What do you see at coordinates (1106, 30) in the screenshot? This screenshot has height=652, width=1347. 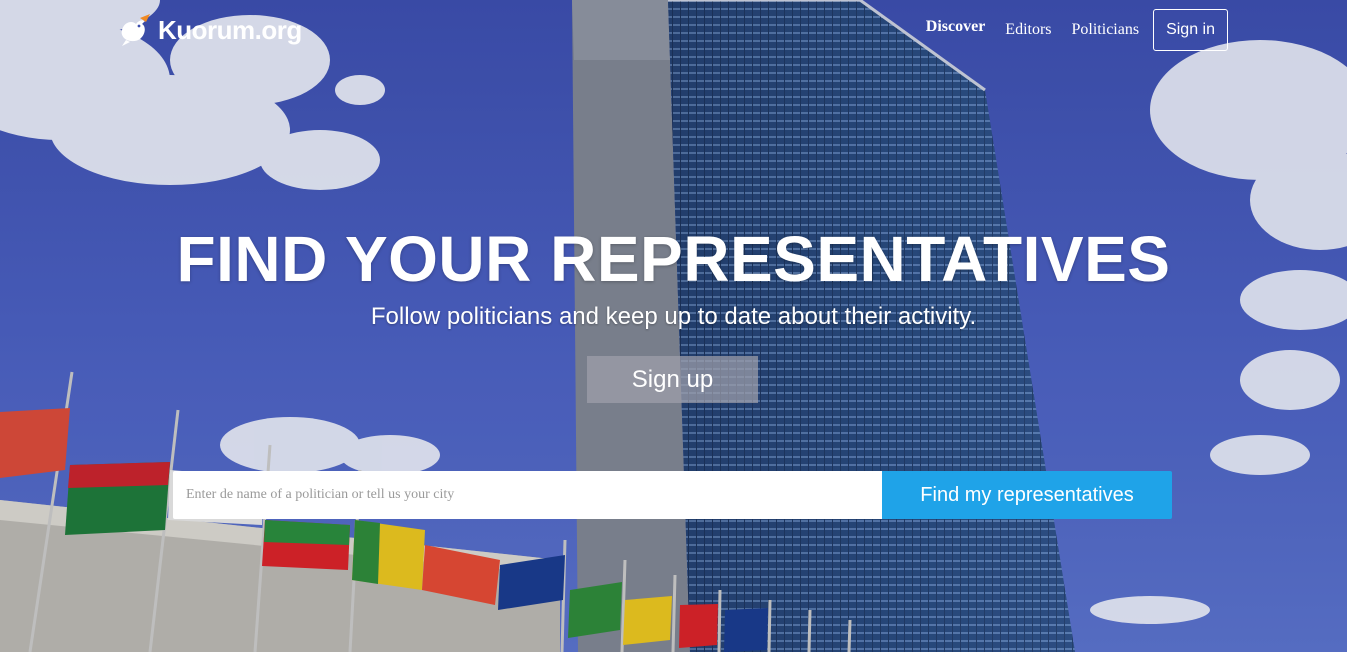 I see `nav-politicians: Politicians` at bounding box center [1106, 30].